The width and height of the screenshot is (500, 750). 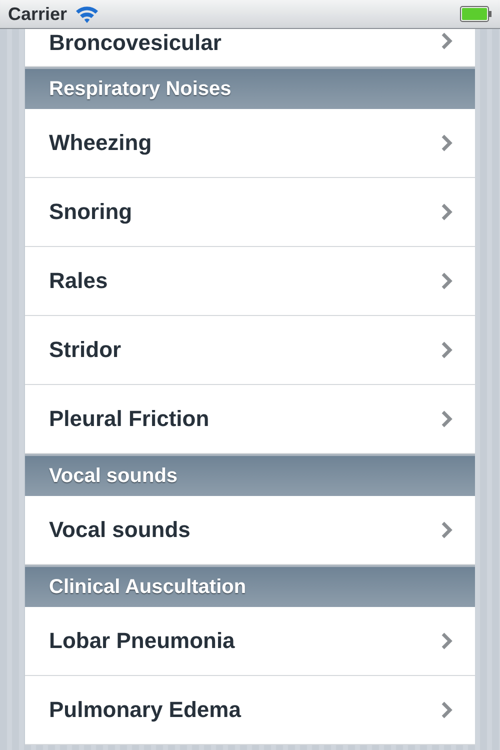 What do you see at coordinates (476, 14) in the screenshot?
I see `battery-icon` at bounding box center [476, 14].